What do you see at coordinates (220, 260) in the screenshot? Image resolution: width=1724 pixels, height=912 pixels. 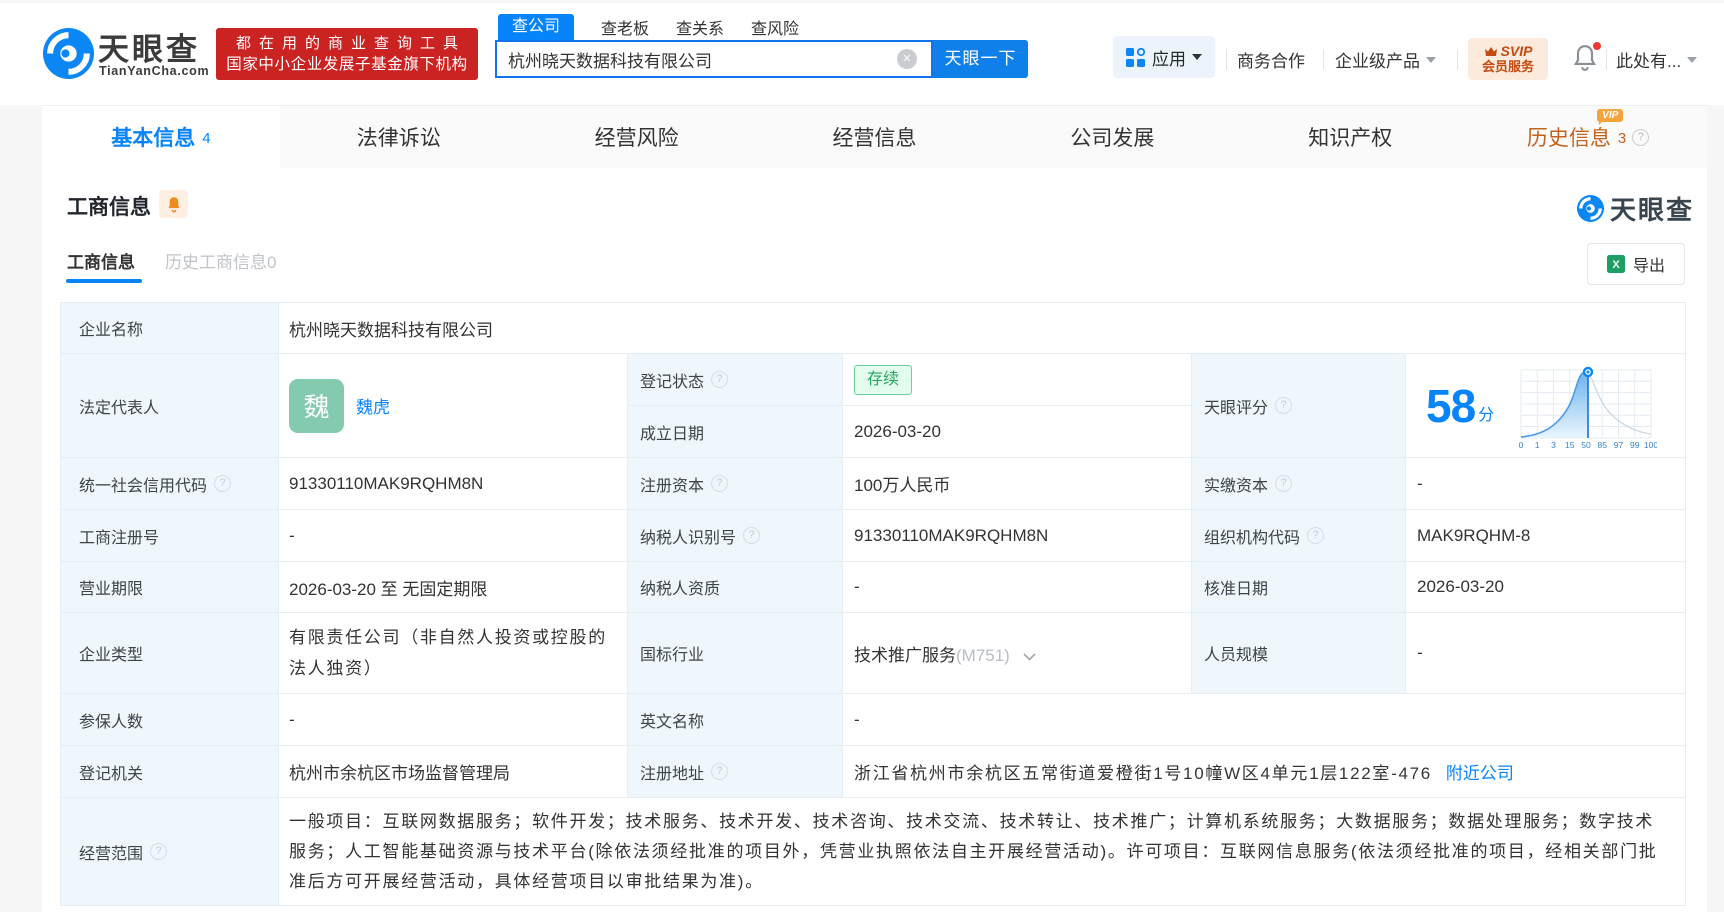 I see `subtab-history-business-info: 历史工商信息0` at bounding box center [220, 260].